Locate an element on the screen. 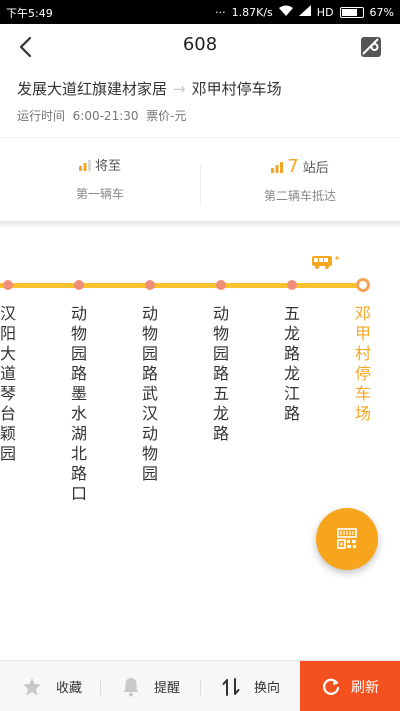 The width and height of the screenshot is (400, 711). qr-code-icon is located at coordinates (347, 538).